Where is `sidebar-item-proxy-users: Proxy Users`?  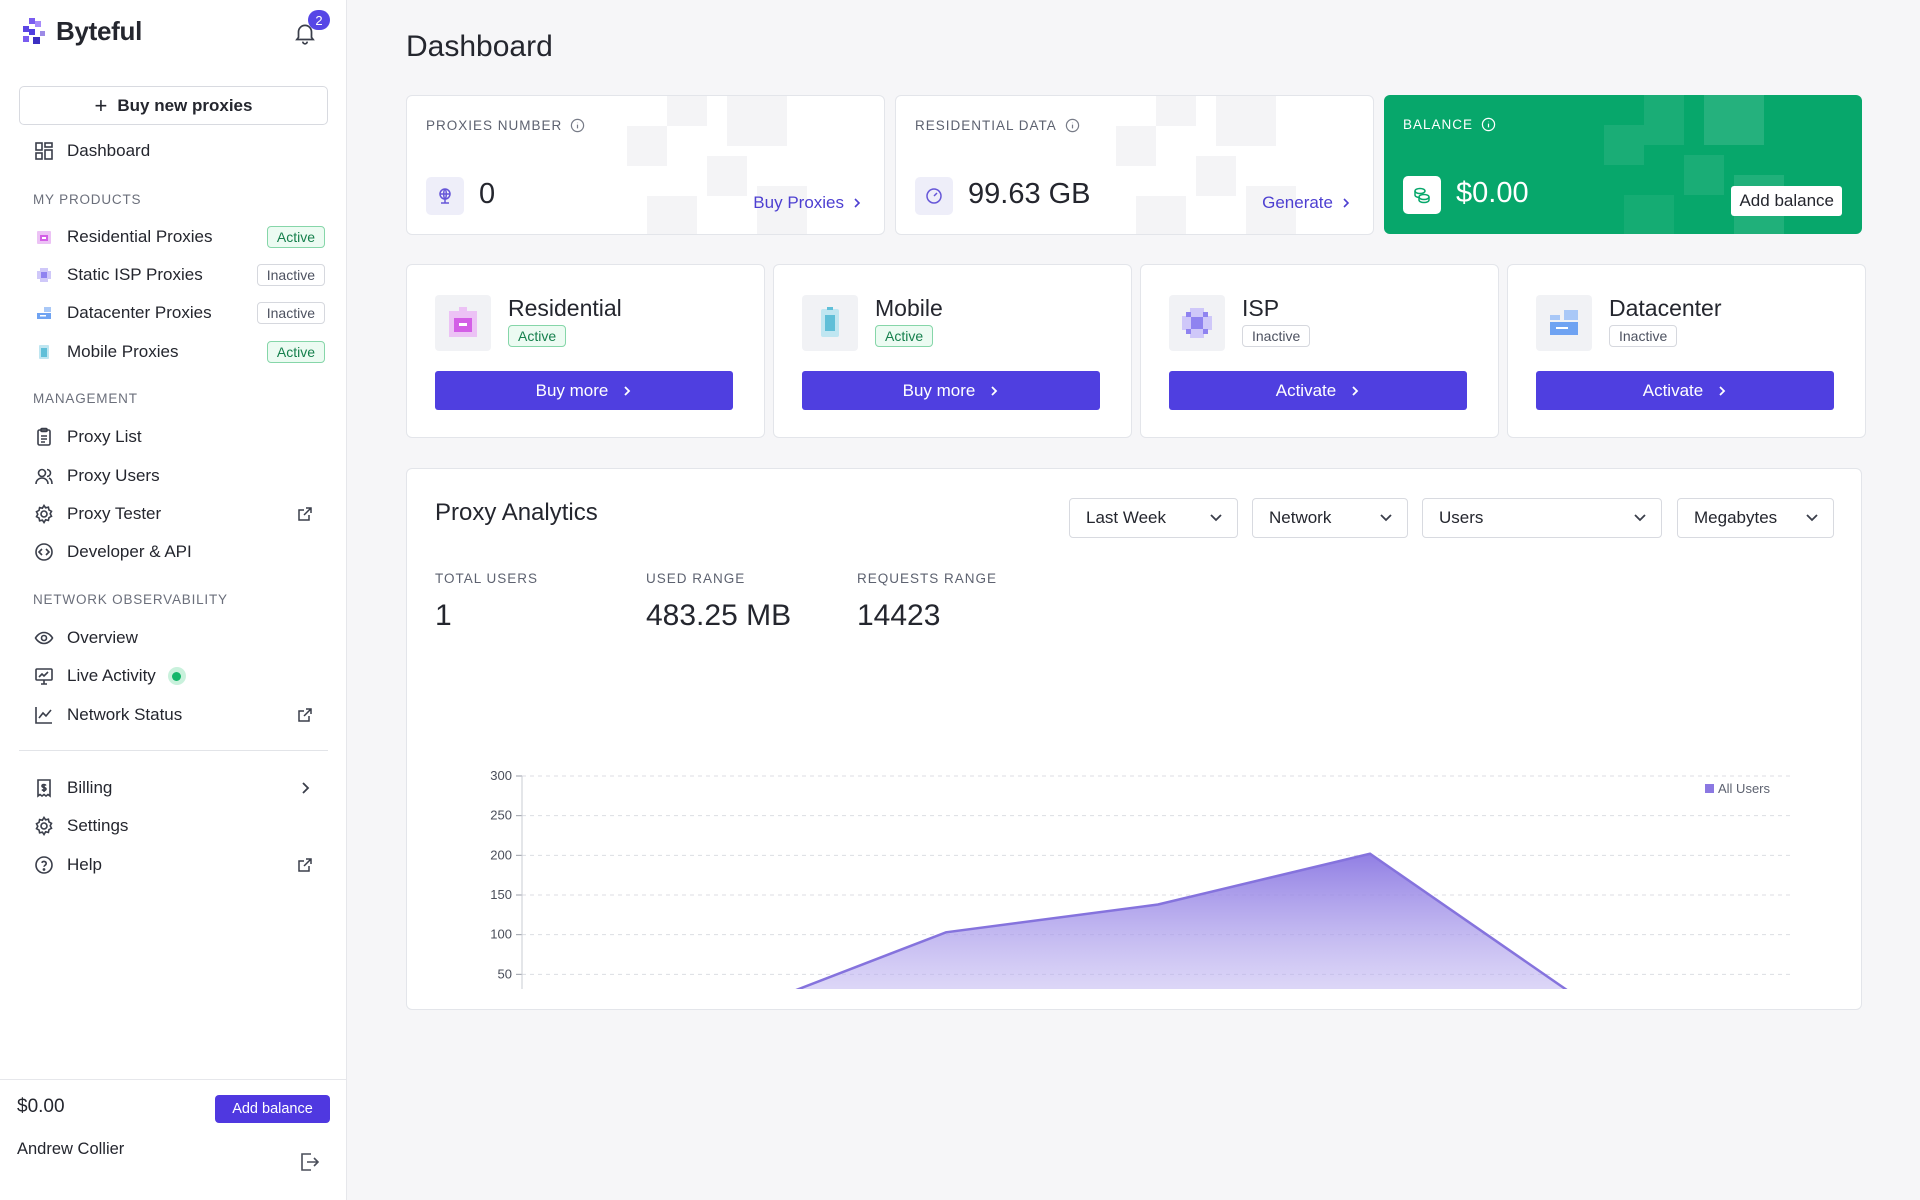
sidebar-item-proxy-users: Proxy Users is located at coordinates (180, 476).